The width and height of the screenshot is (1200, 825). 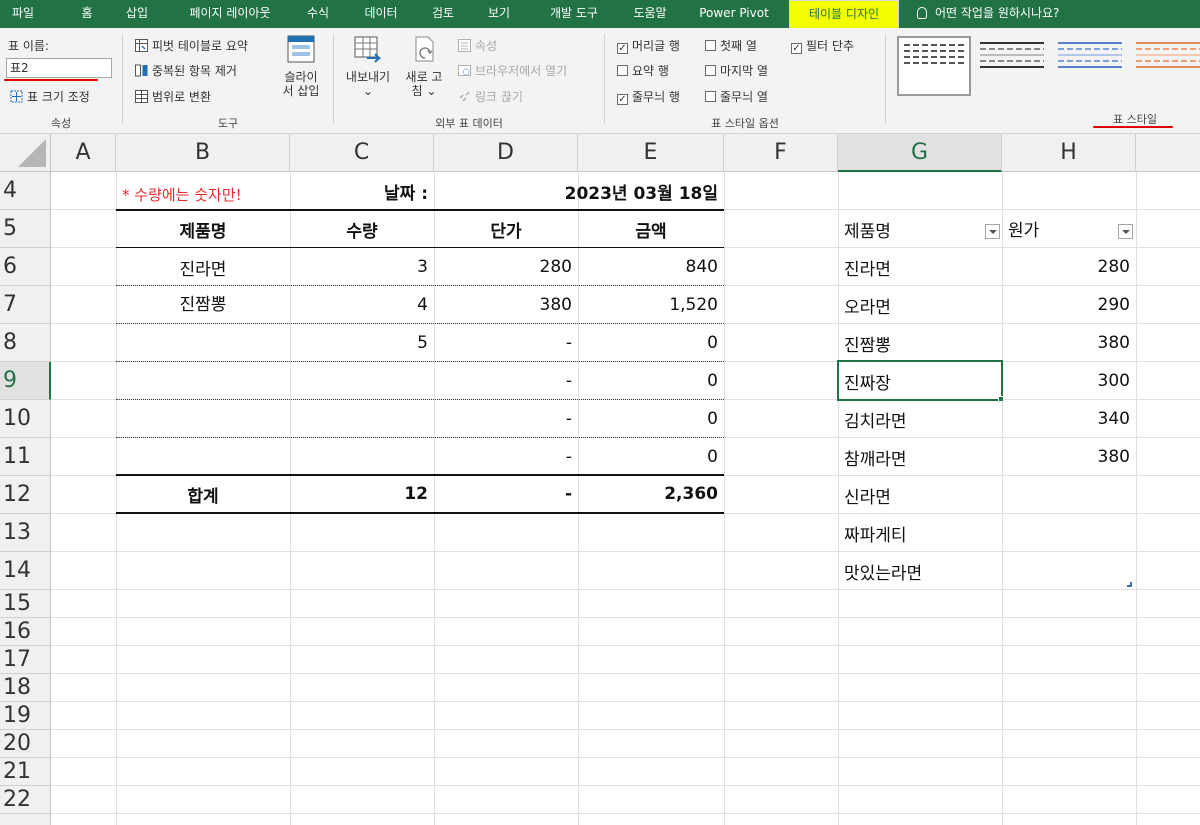 What do you see at coordinates (203, 494) in the screenshot?
I see `total-label-cell: 합계` at bounding box center [203, 494].